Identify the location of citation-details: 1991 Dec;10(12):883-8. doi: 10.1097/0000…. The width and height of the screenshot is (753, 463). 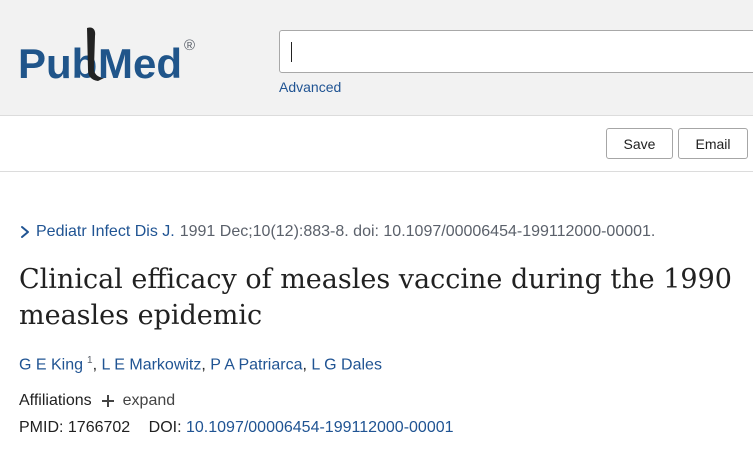
(417, 231).